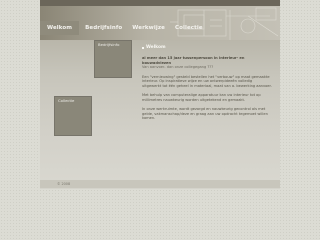 The height and width of the screenshot is (240, 320). What do you see at coordinates (160, 188) in the screenshot?
I see `footer-divider` at bounding box center [160, 188].